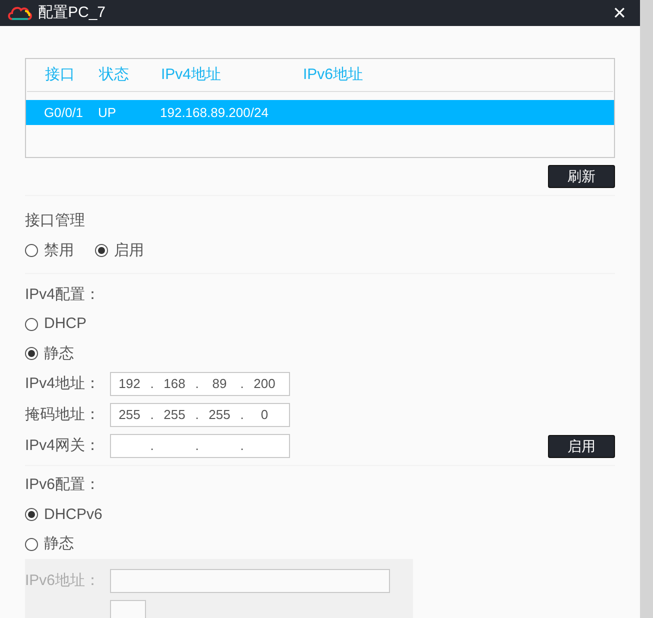 This screenshot has height=618, width=653. Describe the element at coordinates (49, 251) in the screenshot. I see `radio-option: 禁用` at that location.